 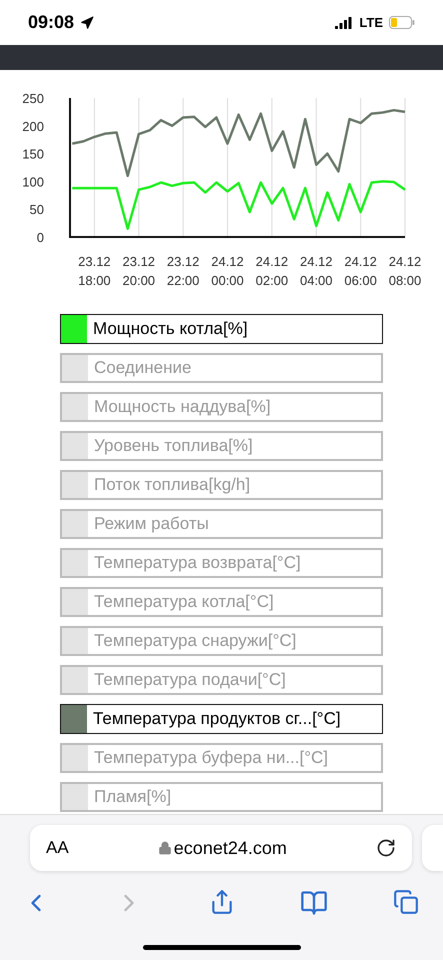 I want to click on legend-item: Уровень топлива[%], so click(x=221, y=446).